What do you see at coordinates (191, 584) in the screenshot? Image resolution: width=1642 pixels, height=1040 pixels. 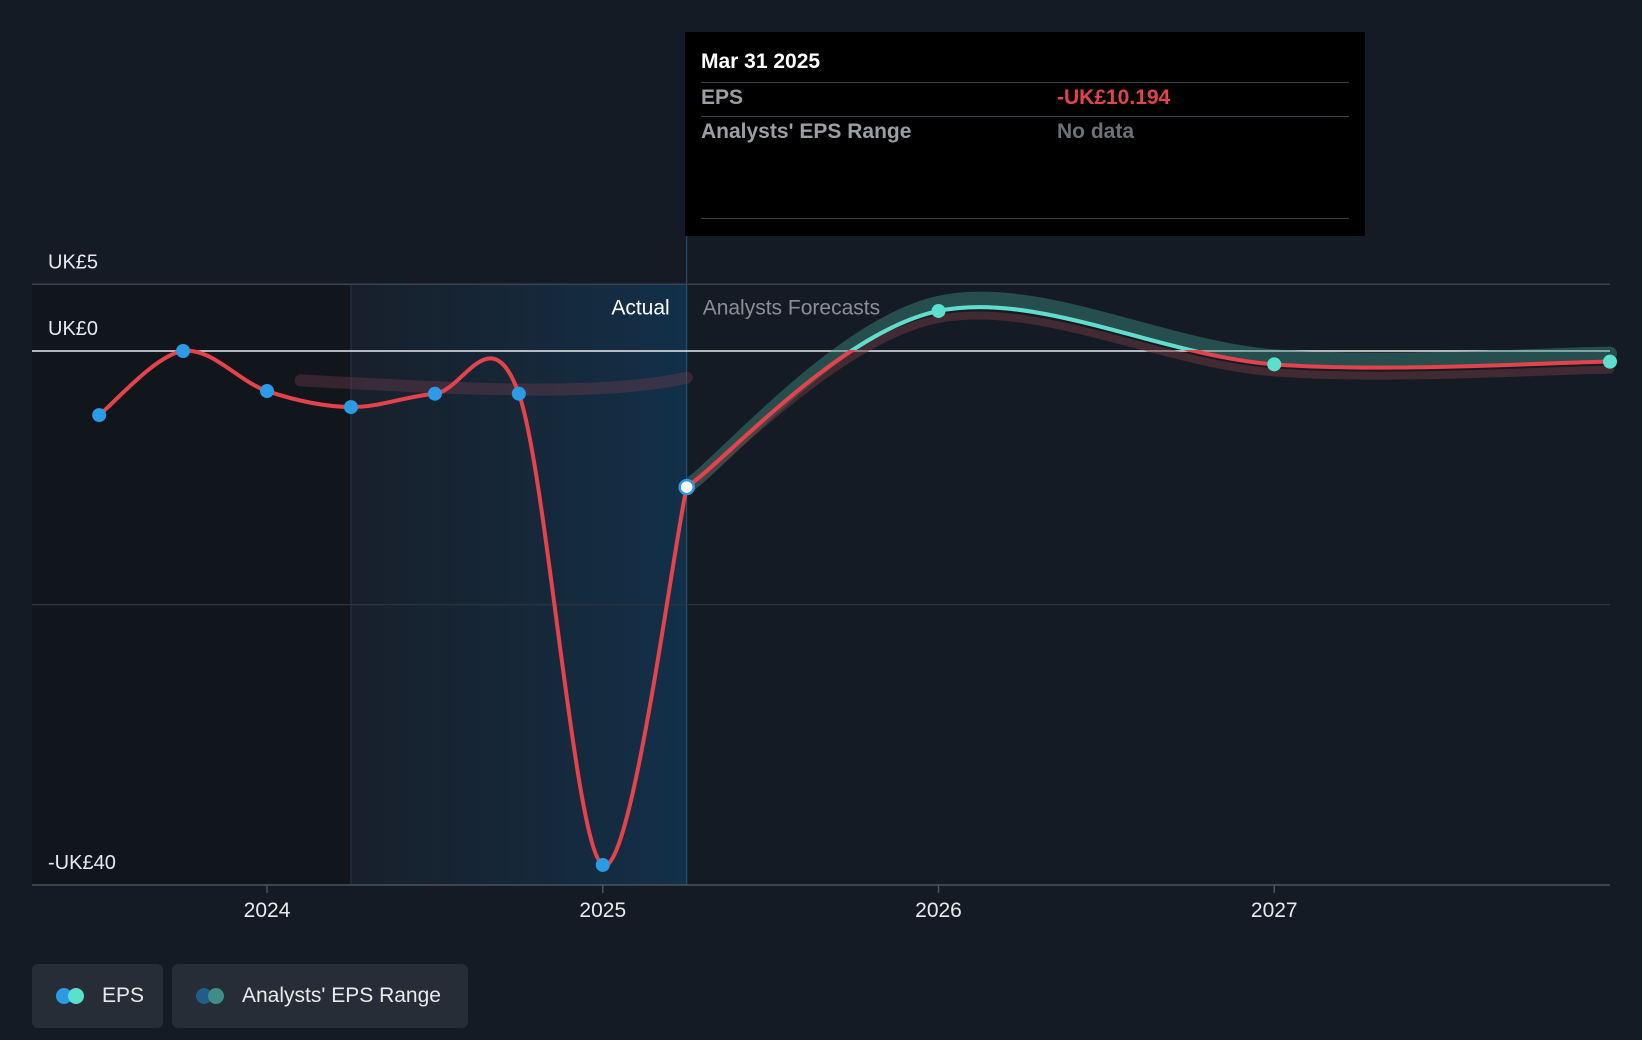 I see `past-region` at bounding box center [191, 584].